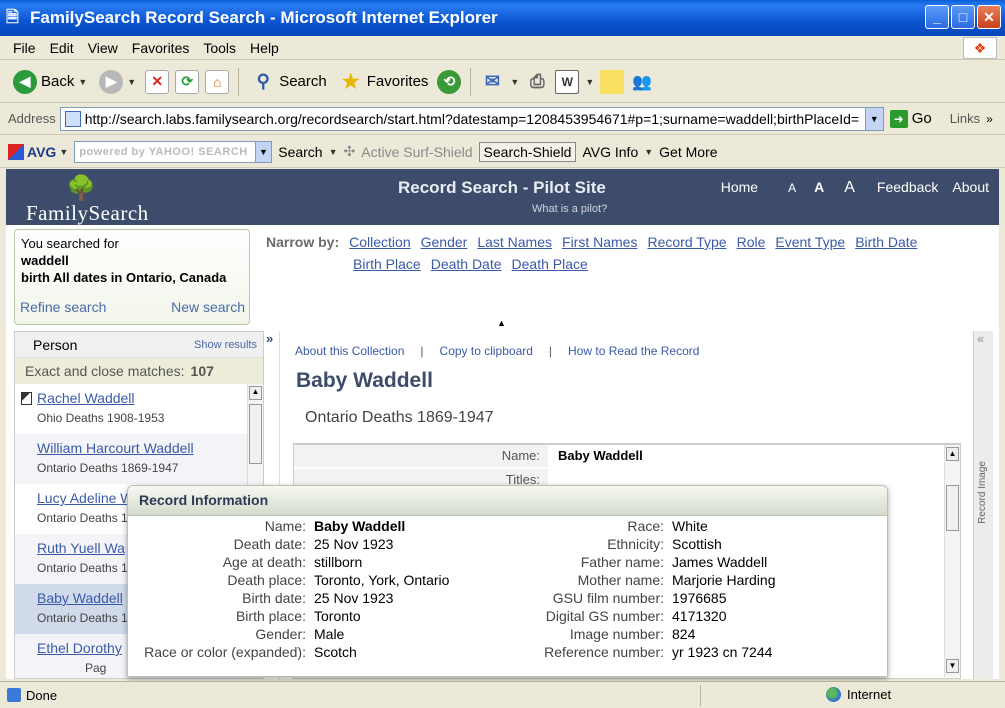  I want to click on menu-edit: Edit, so click(62, 48).